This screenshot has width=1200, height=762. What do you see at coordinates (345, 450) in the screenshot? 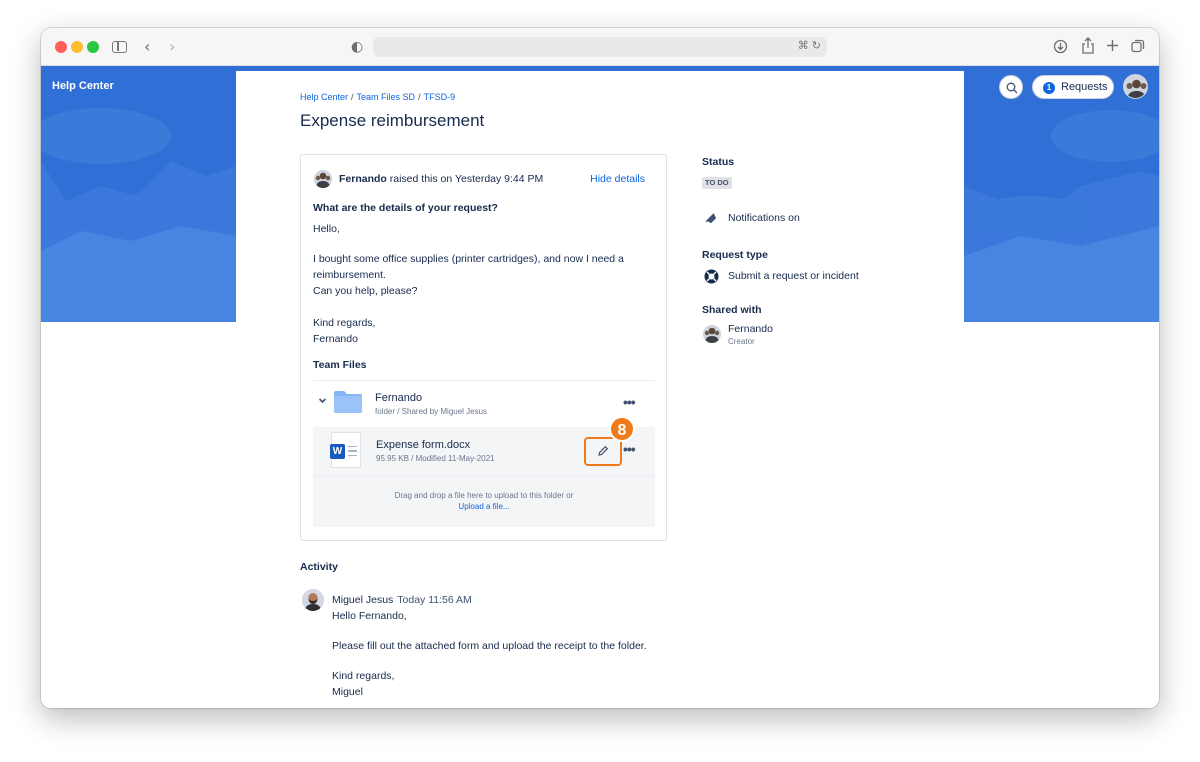
I see `word-document-icon: W` at bounding box center [345, 450].